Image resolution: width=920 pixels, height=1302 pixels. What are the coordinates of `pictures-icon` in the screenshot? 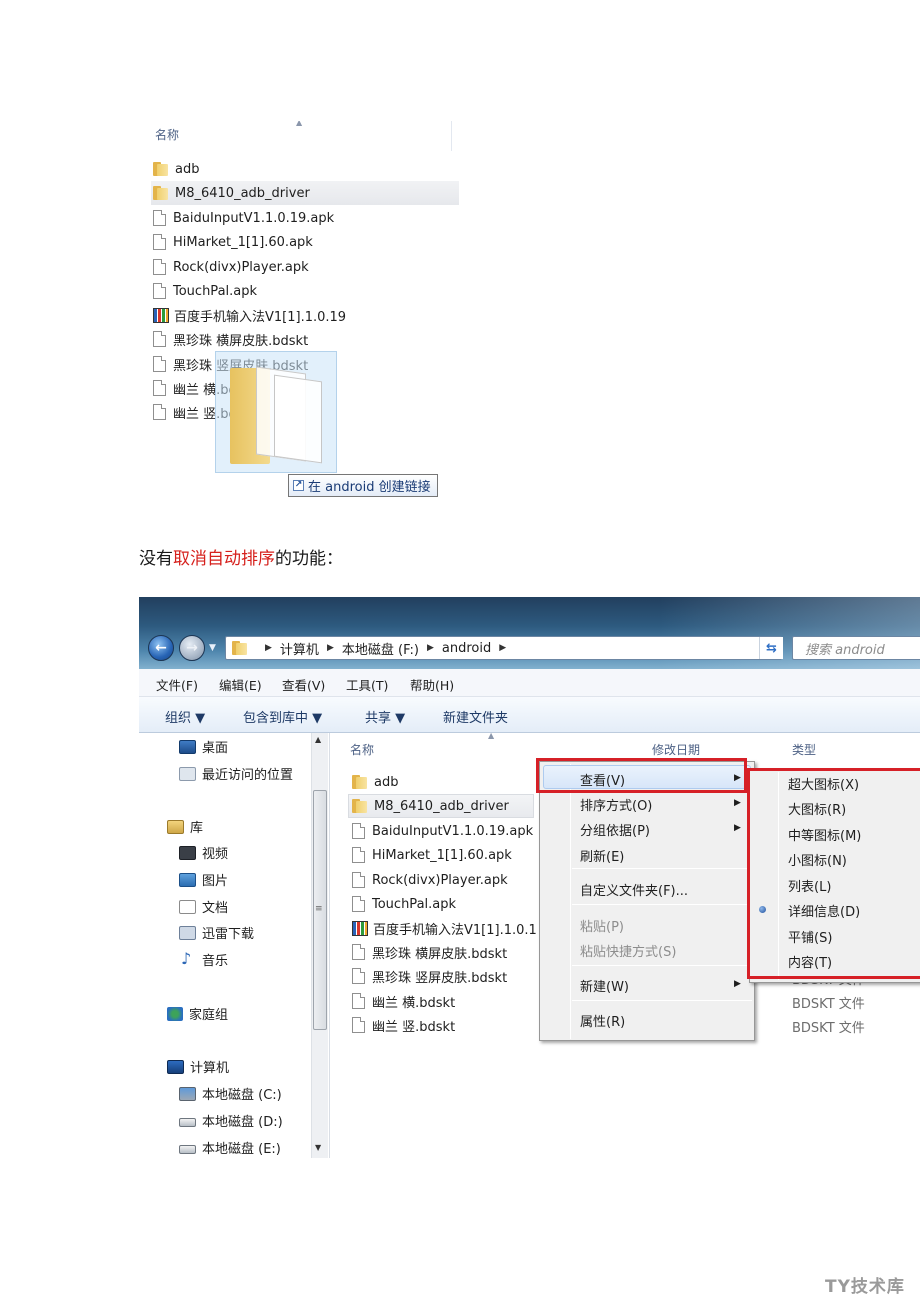 It's located at (187, 879).